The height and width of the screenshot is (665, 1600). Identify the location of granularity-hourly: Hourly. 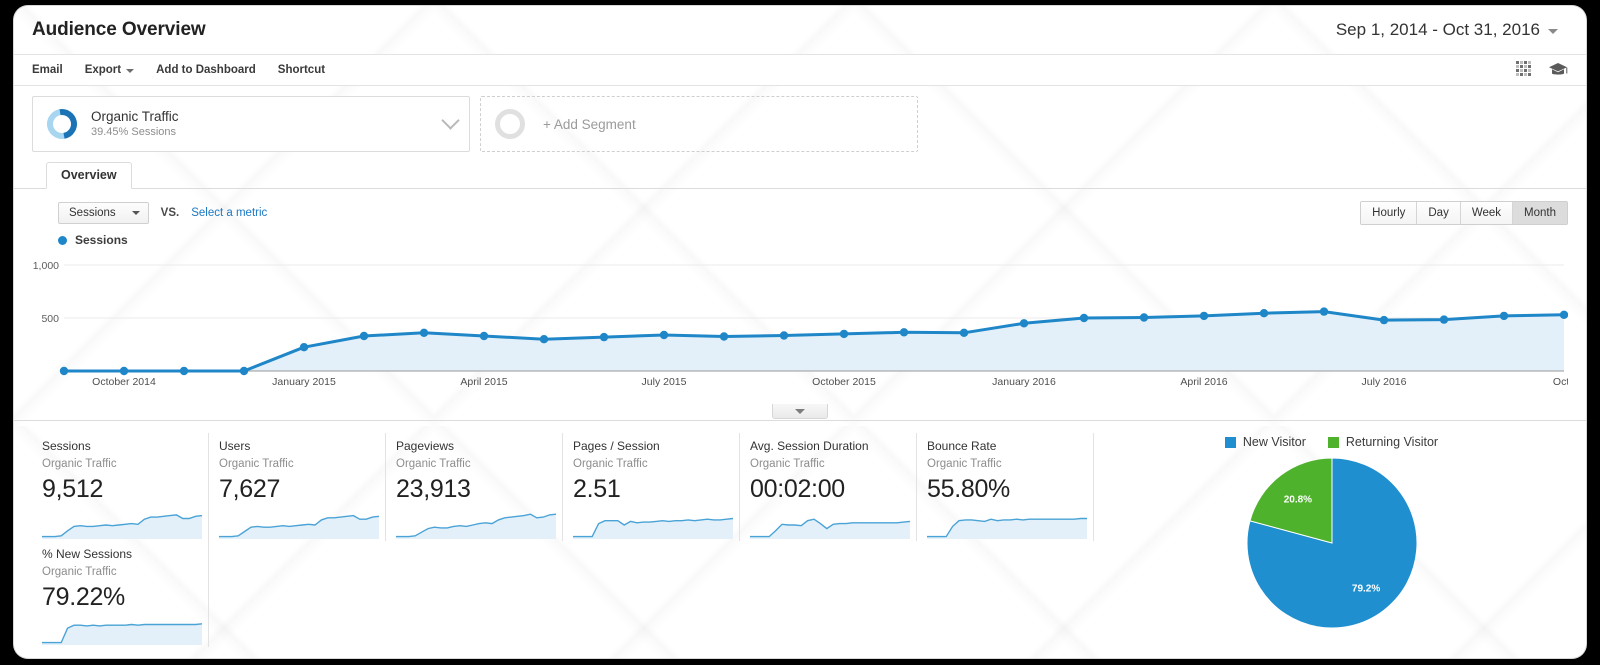
(1389, 213).